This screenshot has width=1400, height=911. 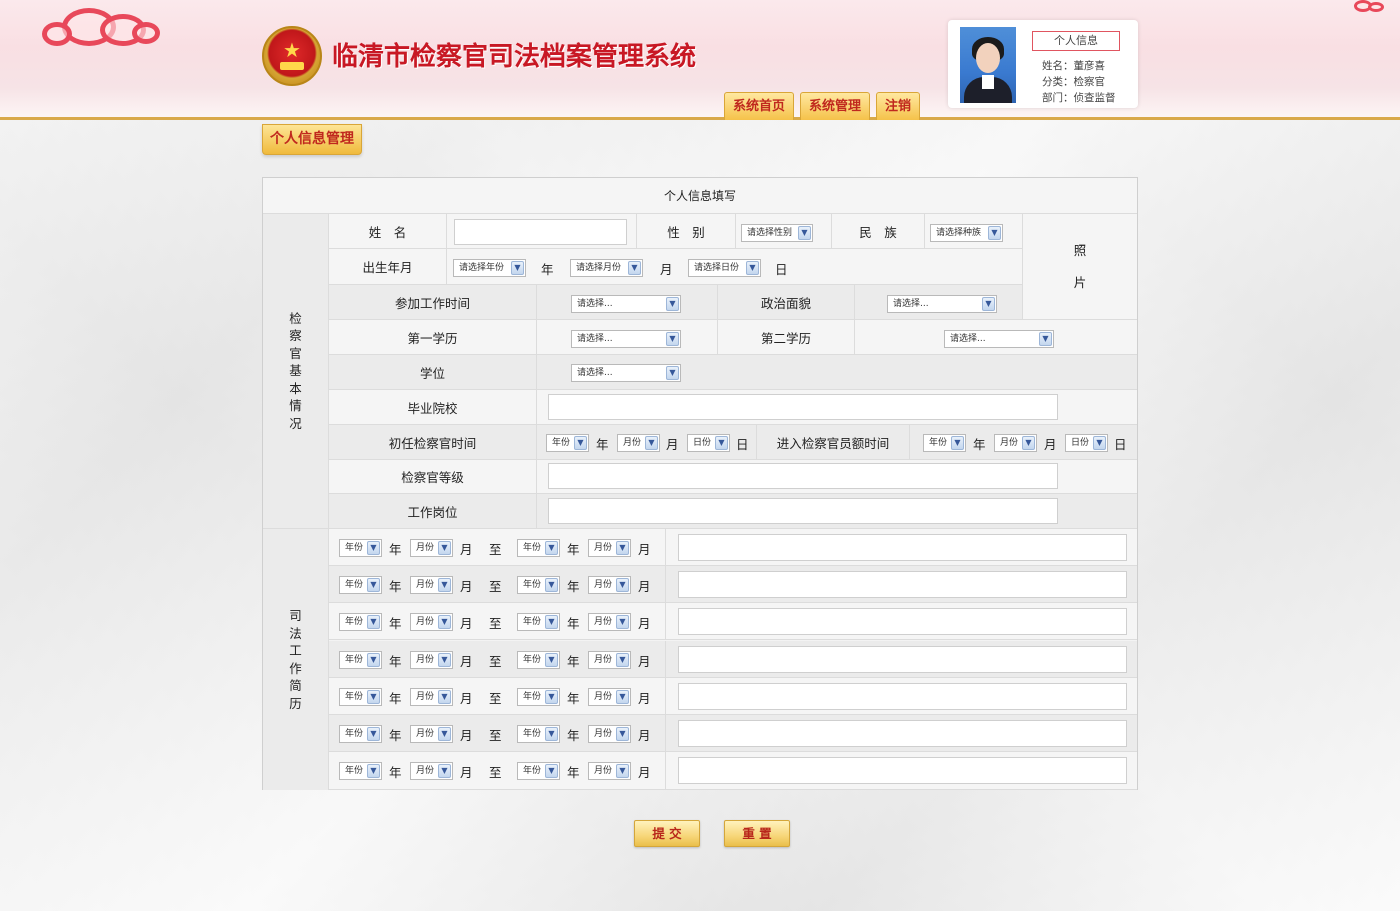 I want to click on quota-day-select: 日份 ▼, so click(x=1086, y=443).